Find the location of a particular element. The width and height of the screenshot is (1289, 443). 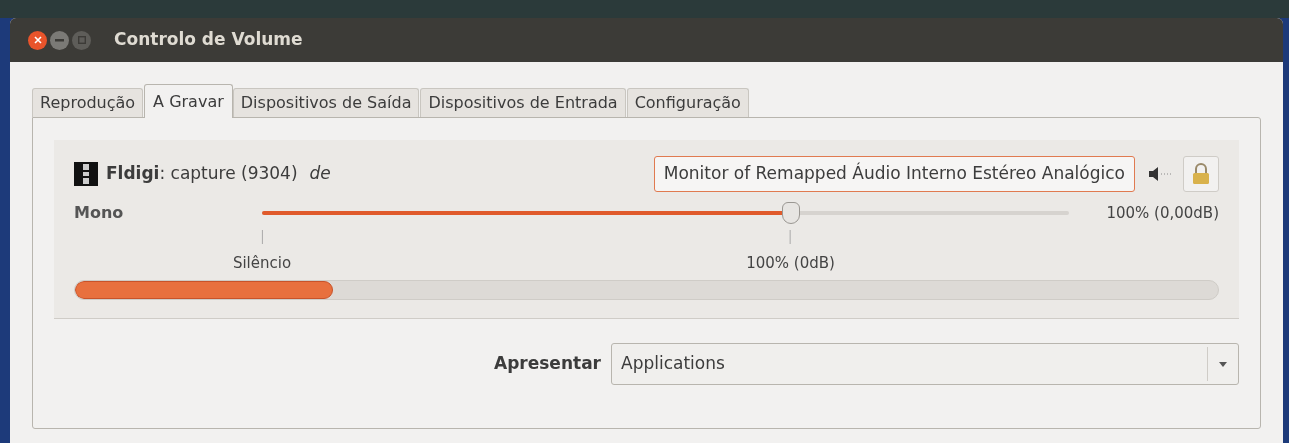

volume-slider is located at coordinates (665, 213).